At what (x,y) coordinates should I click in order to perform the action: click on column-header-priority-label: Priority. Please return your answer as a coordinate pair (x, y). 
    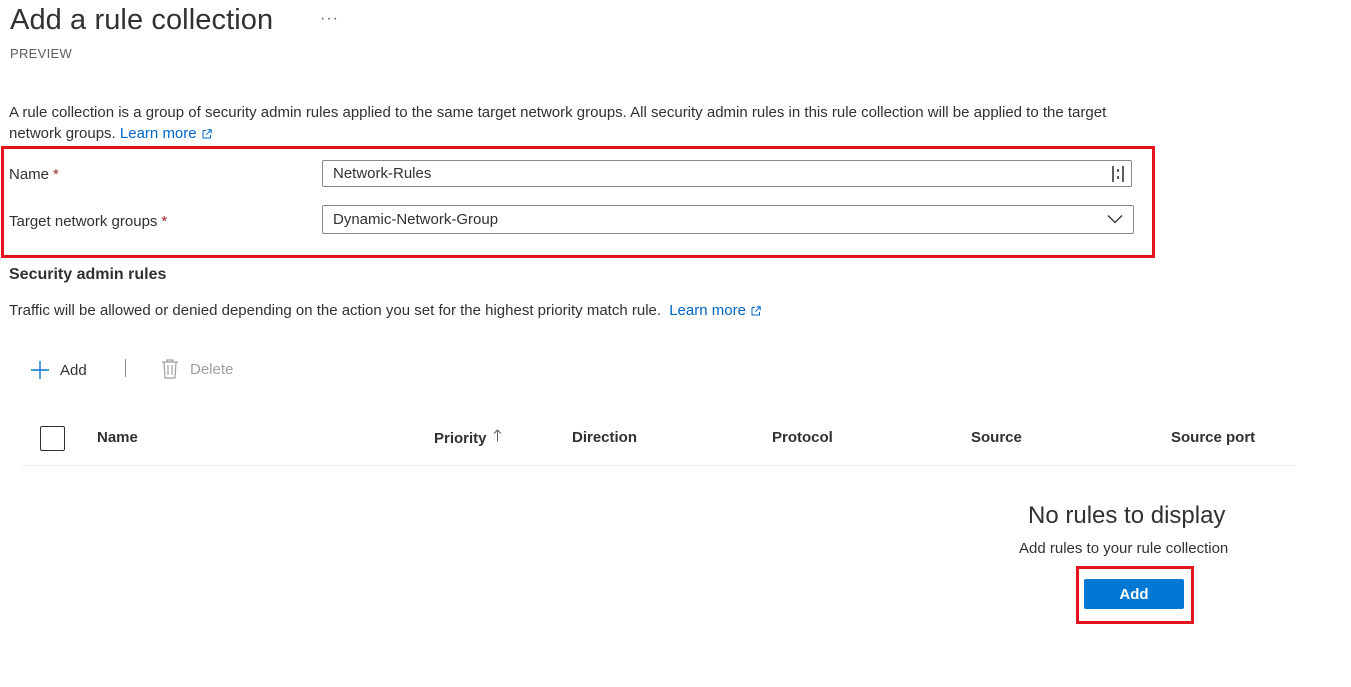
    Looking at the image, I should click on (460, 438).